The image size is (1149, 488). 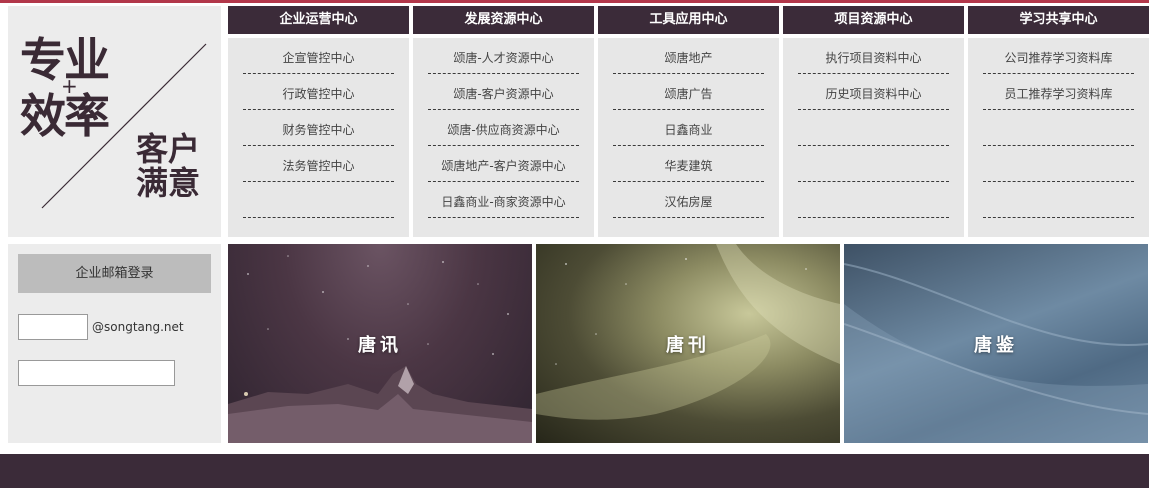 What do you see at coordinates (873, 92) in the screenshot?
I see `column-link: 历史项目资料中心` at bounding box center [873, 92].